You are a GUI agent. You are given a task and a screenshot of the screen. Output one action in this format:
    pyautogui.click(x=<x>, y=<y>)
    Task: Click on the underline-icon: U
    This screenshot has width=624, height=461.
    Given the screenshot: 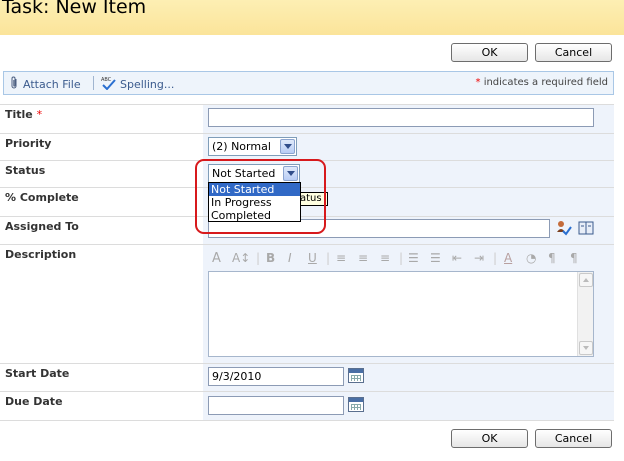 What is the action you would take?
    pyautogui.click(x=312, y=258)
    